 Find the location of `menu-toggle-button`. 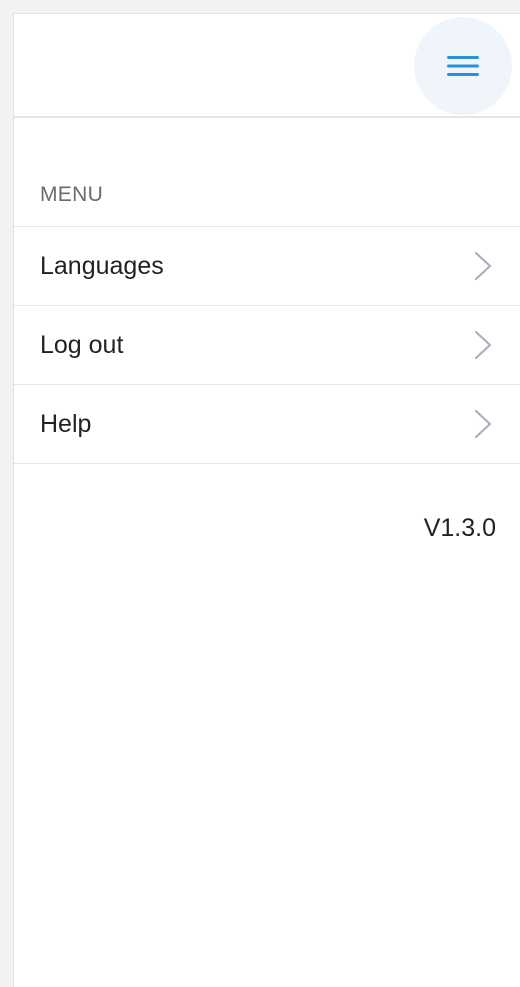

menu-toggle-button is located at coordinates (463, 66).